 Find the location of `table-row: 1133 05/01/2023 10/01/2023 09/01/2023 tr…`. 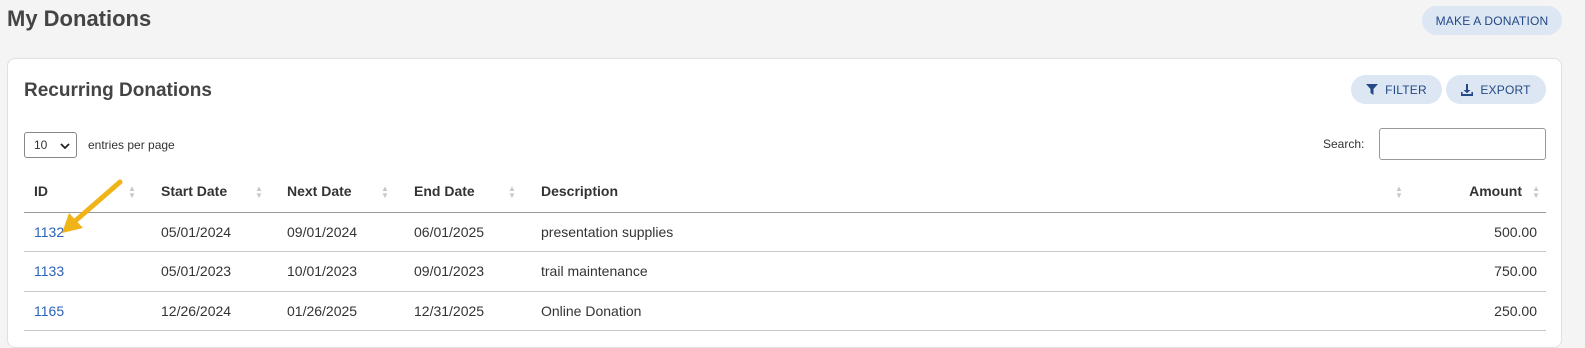

table-row: 1133 05/01/2023 10/01/2023 09/01/2023 tr… is located at coordinates (785, 271).